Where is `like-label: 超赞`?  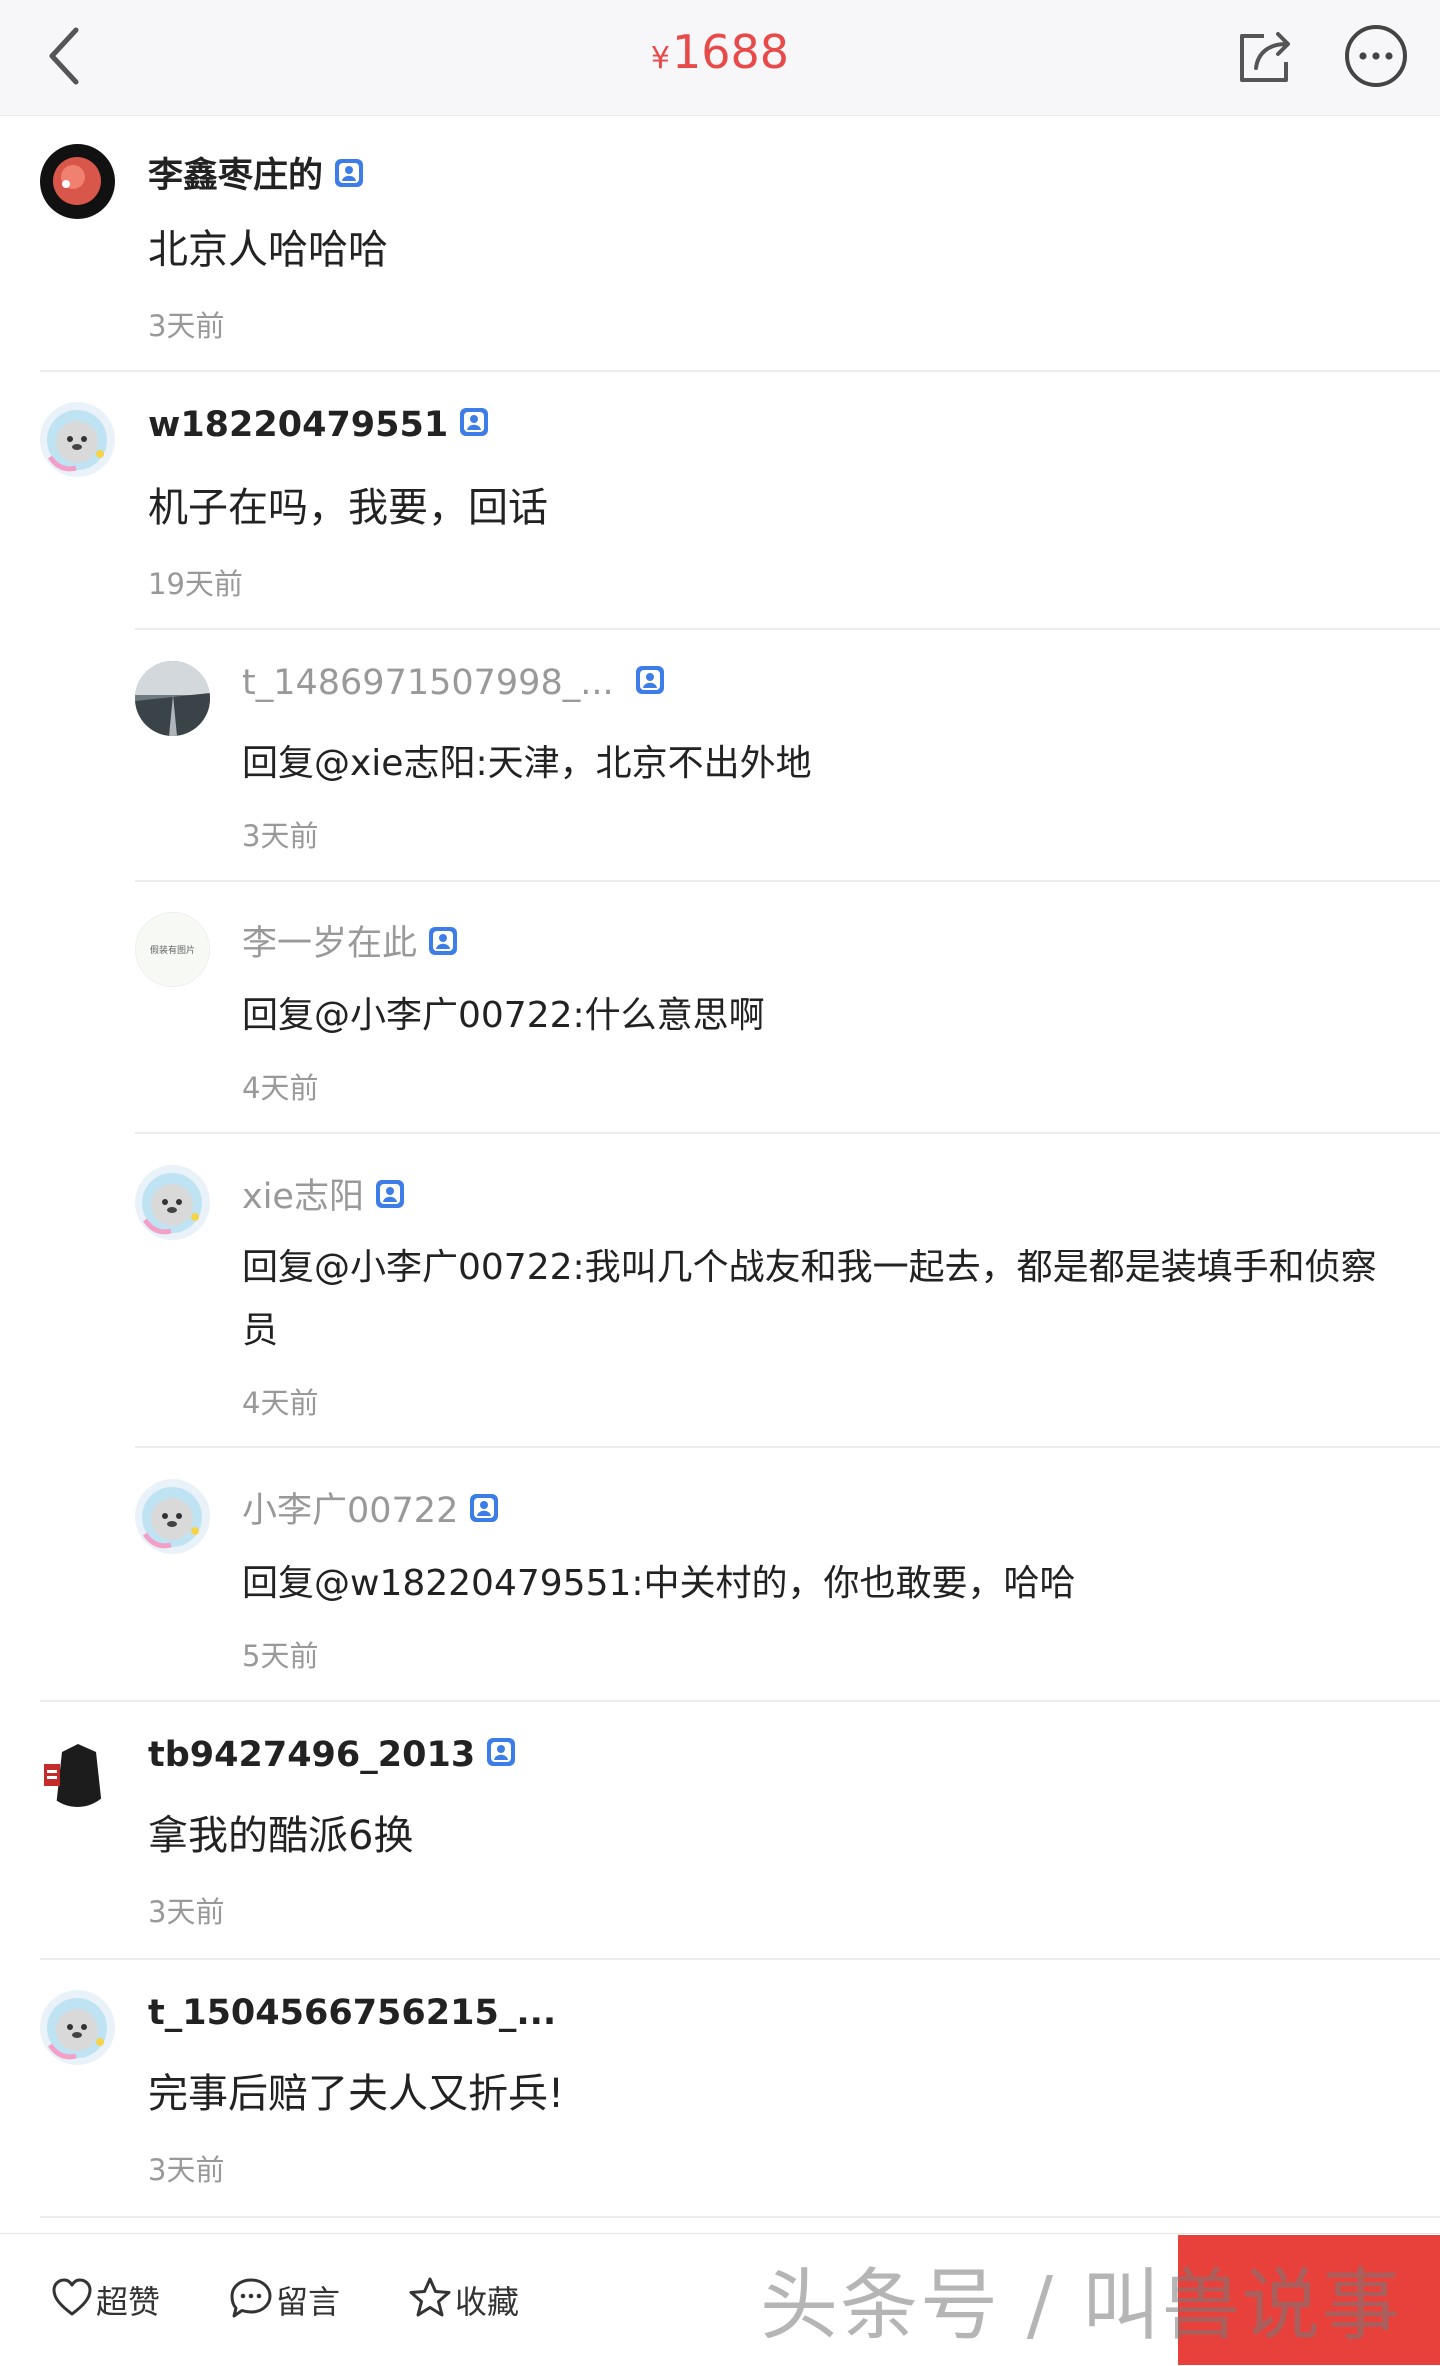
like-label: 超赞 is located at coordinates (128, 2302).